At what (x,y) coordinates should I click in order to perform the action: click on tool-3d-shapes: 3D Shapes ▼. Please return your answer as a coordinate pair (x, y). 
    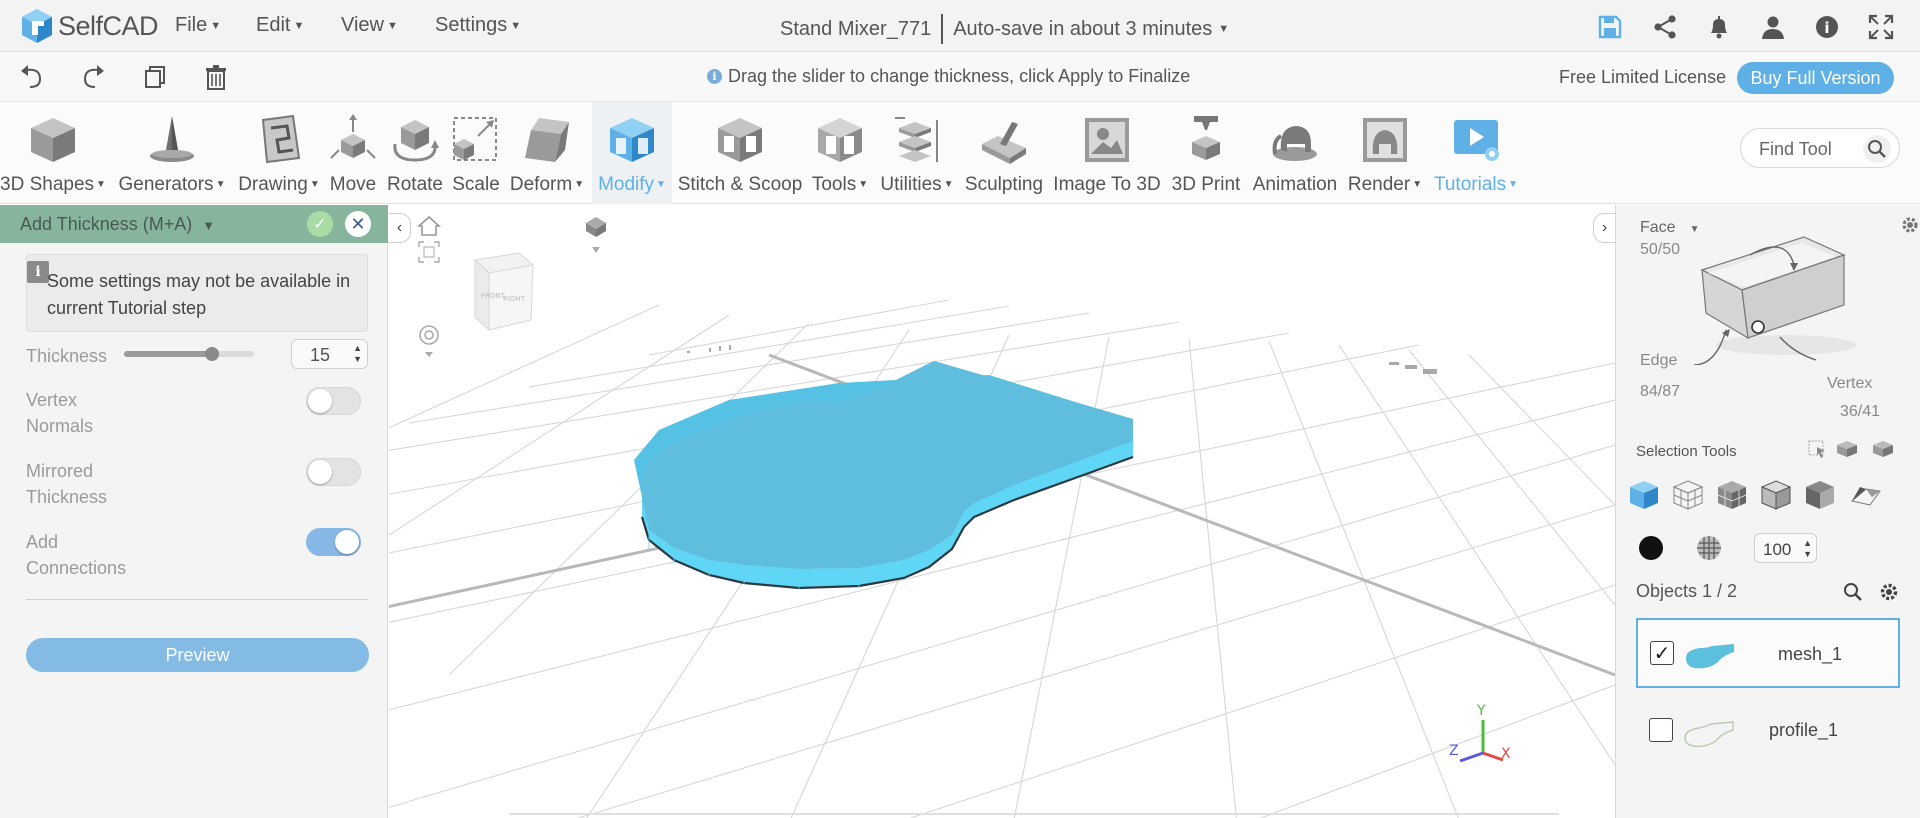
    Looking at the image, I should click on (53, 153).